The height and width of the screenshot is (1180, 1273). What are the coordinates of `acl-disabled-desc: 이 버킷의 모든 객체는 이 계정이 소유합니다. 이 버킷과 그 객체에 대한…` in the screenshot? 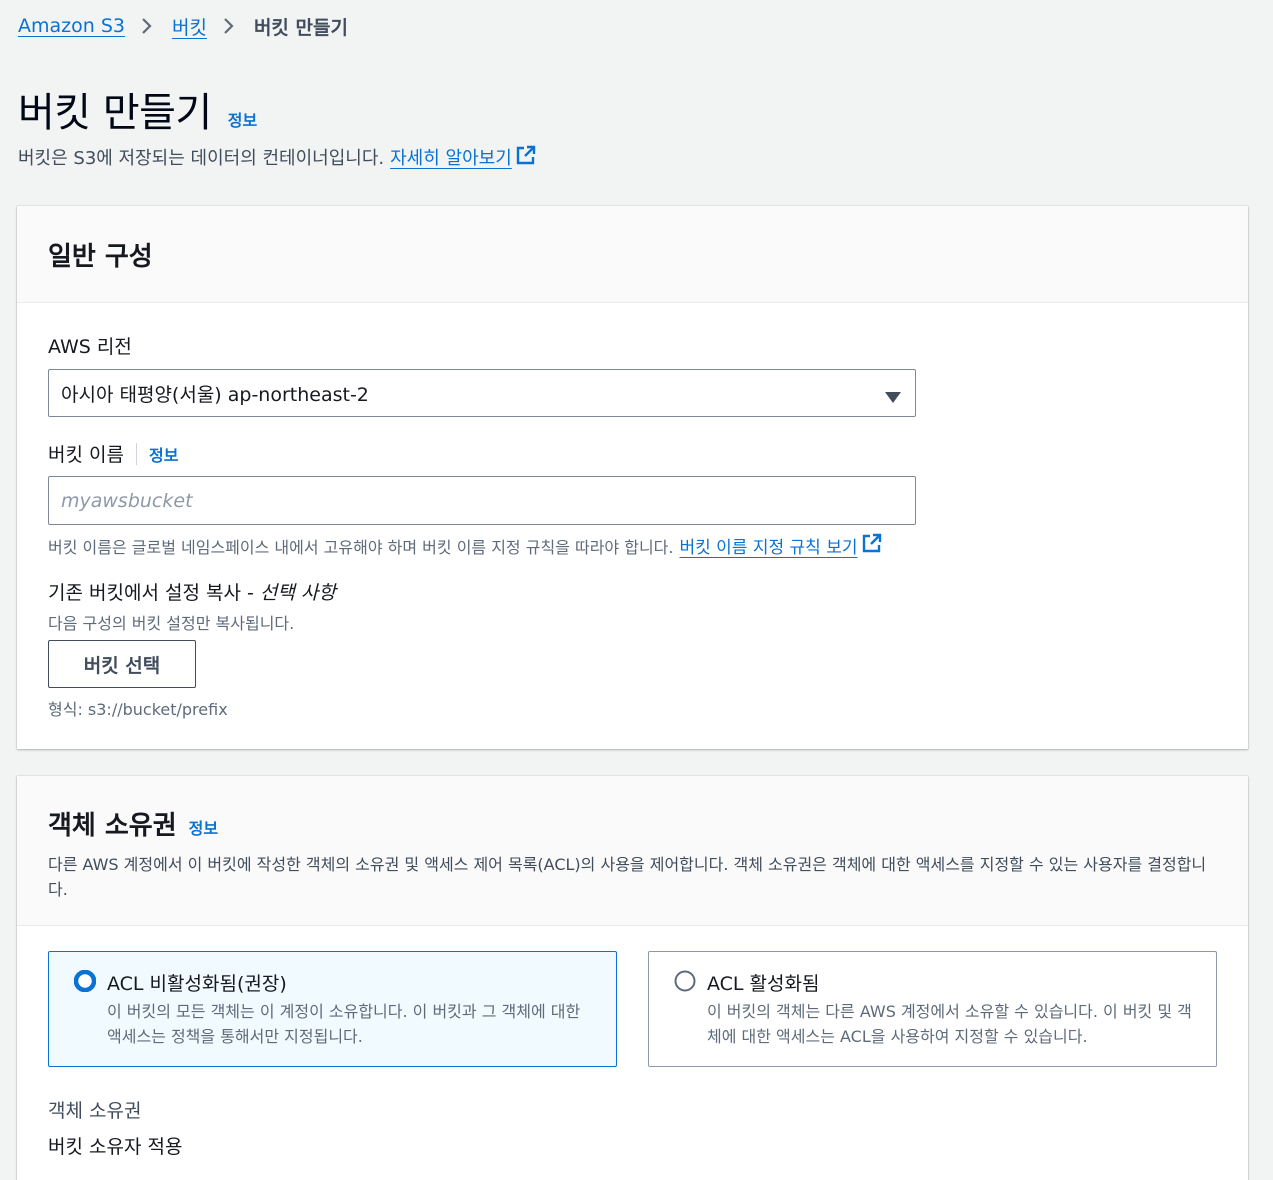 It's located at (344, 1024).